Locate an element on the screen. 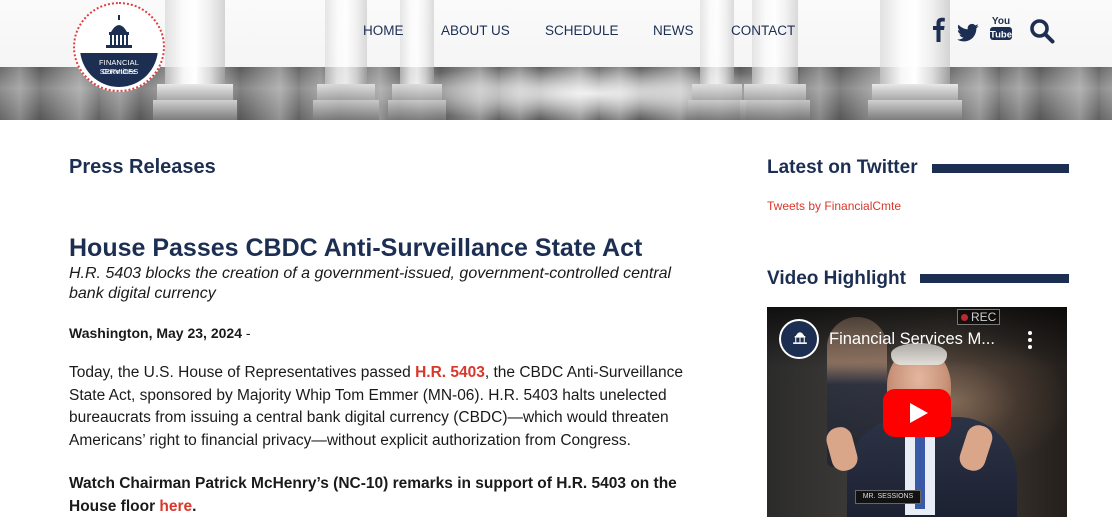 The width and height of the screenshot is (1112, 525). section-title-press-releases: Press Releases is located at coordinates (142, 167).